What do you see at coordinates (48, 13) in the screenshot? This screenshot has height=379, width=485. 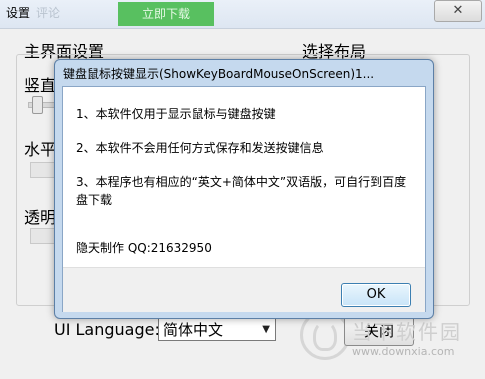 I see `ghost-text: 评论` at bounding box center [48, 13].